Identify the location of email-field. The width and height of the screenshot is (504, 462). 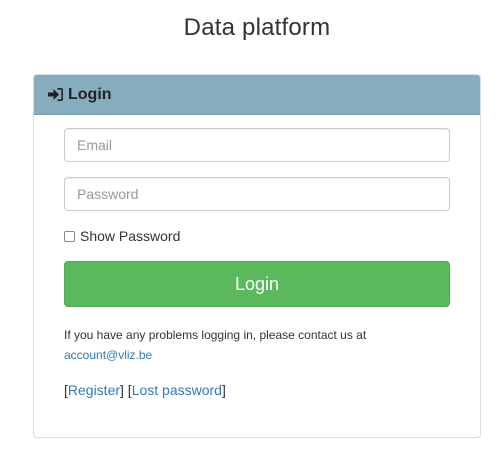
(257, 145).